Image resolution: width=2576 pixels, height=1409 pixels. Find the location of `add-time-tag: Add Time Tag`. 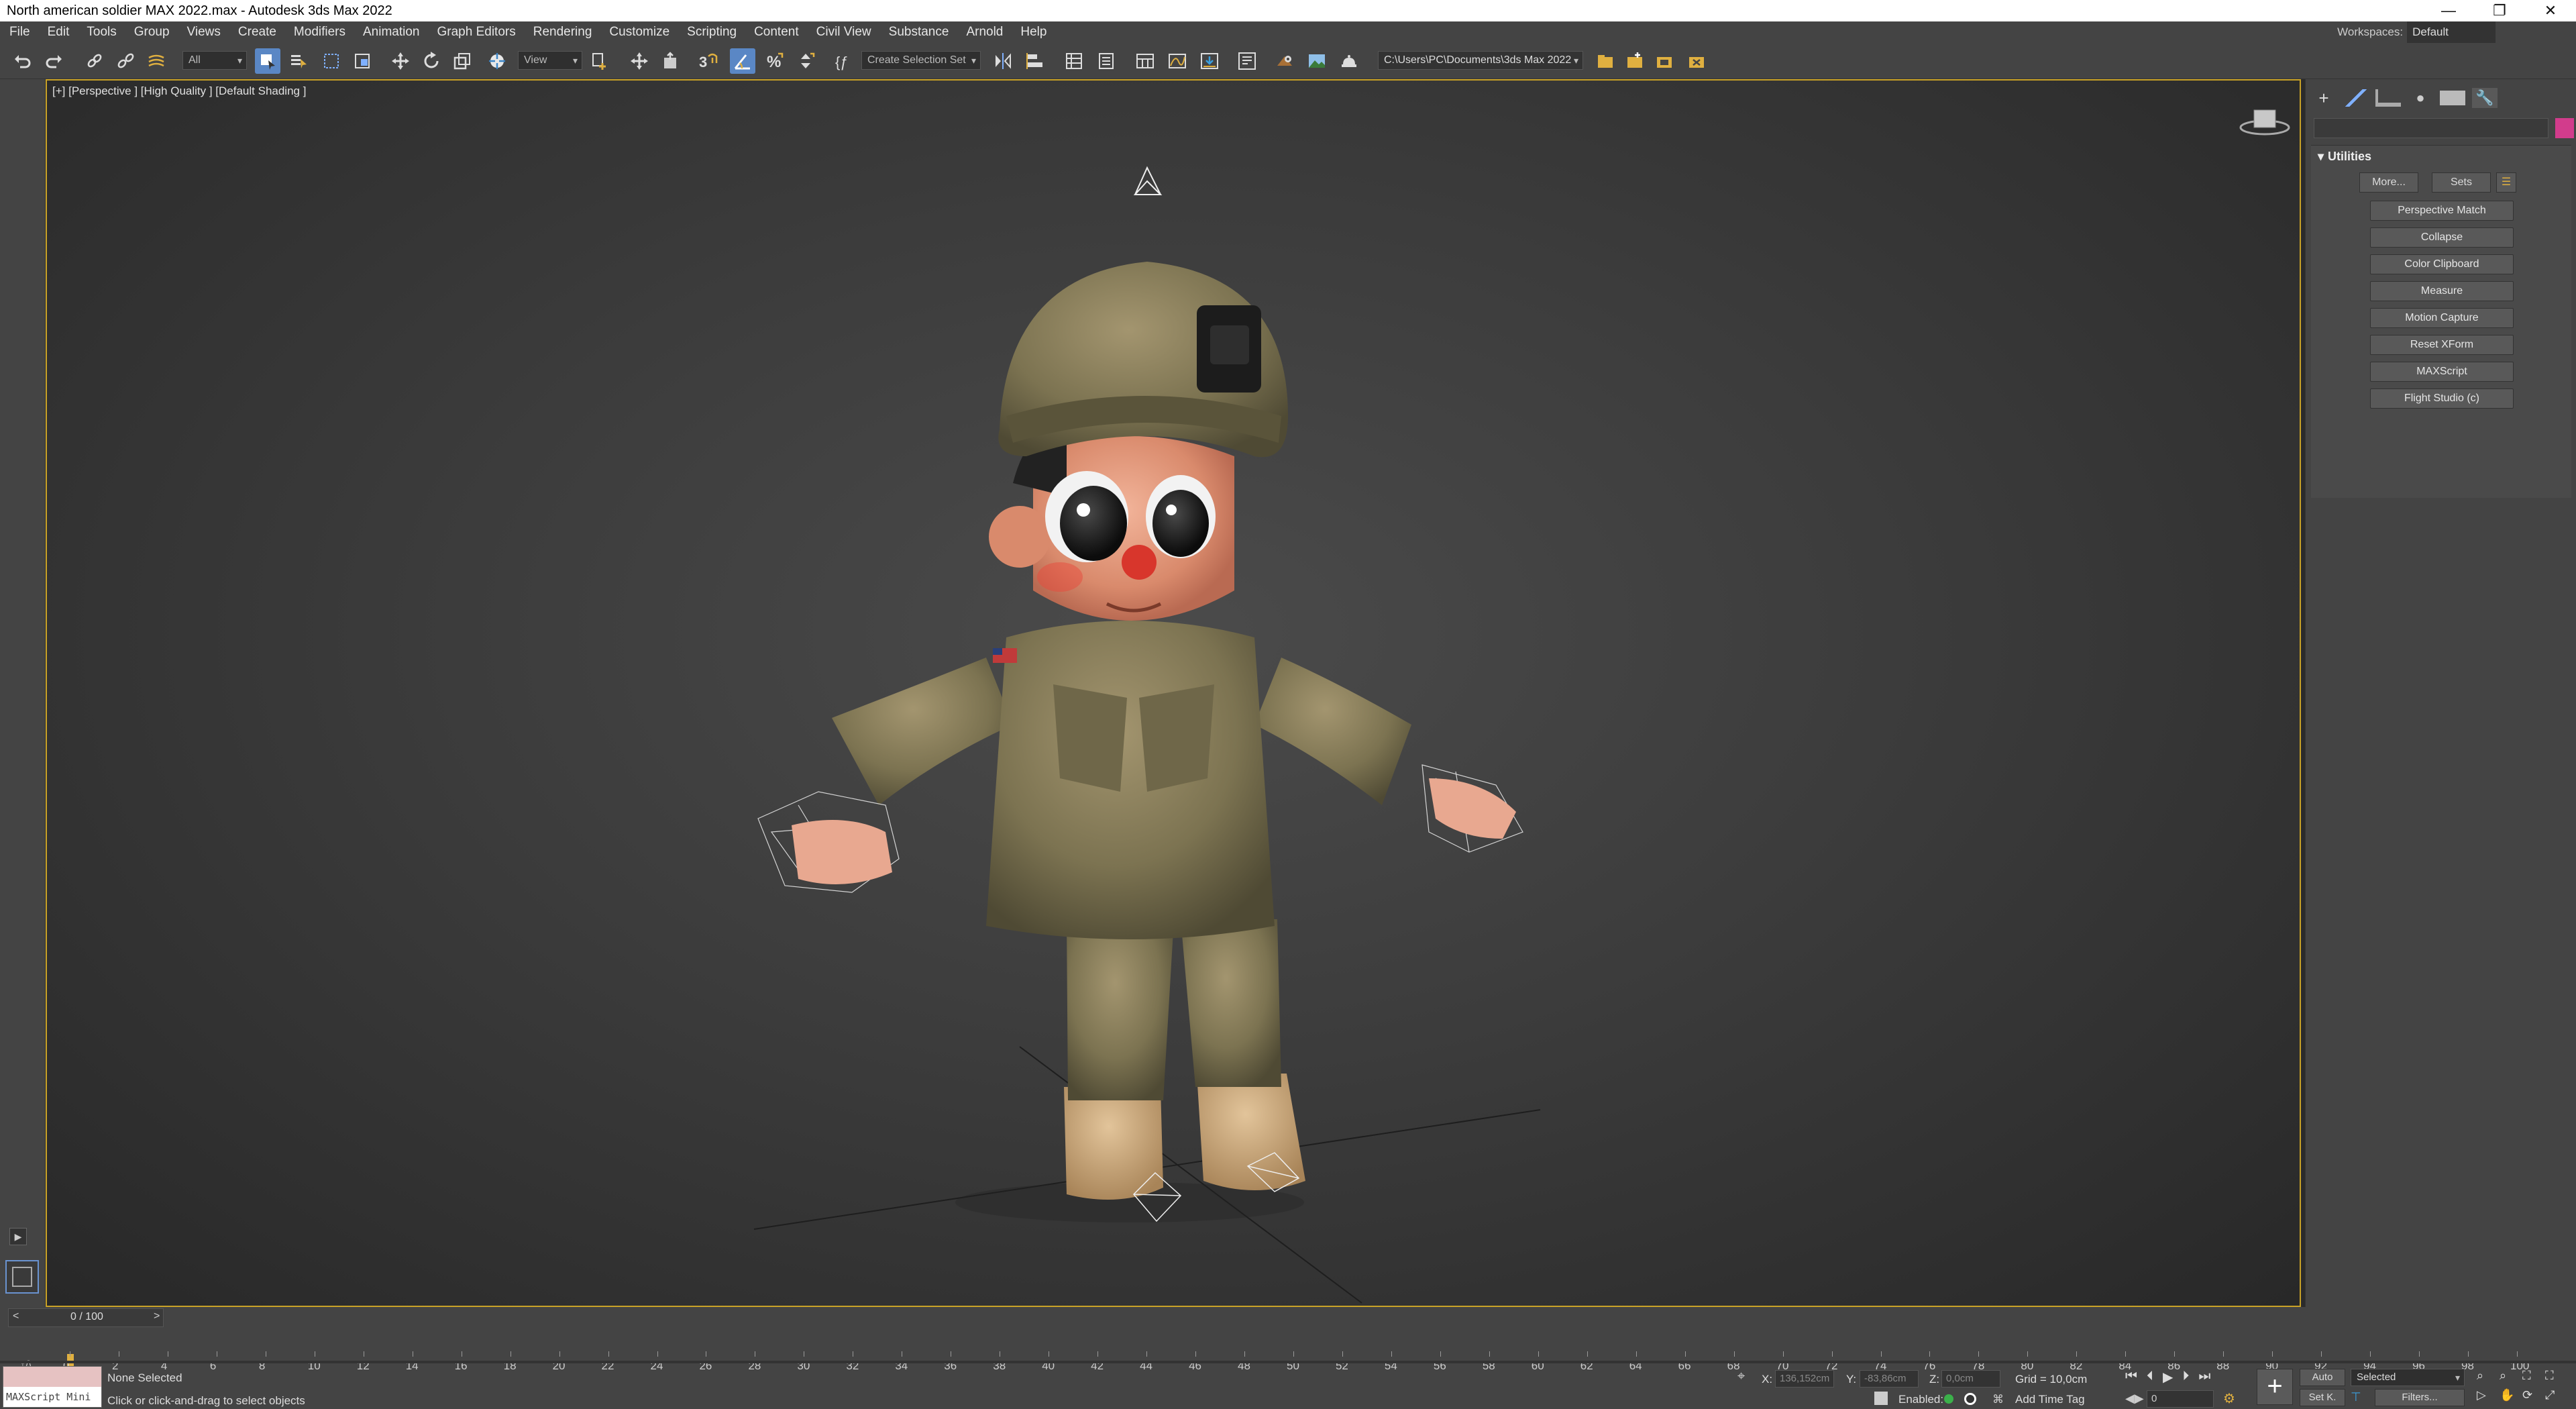

add-time-tag: Add Time Tag is located at coordinates (2050, 1399).